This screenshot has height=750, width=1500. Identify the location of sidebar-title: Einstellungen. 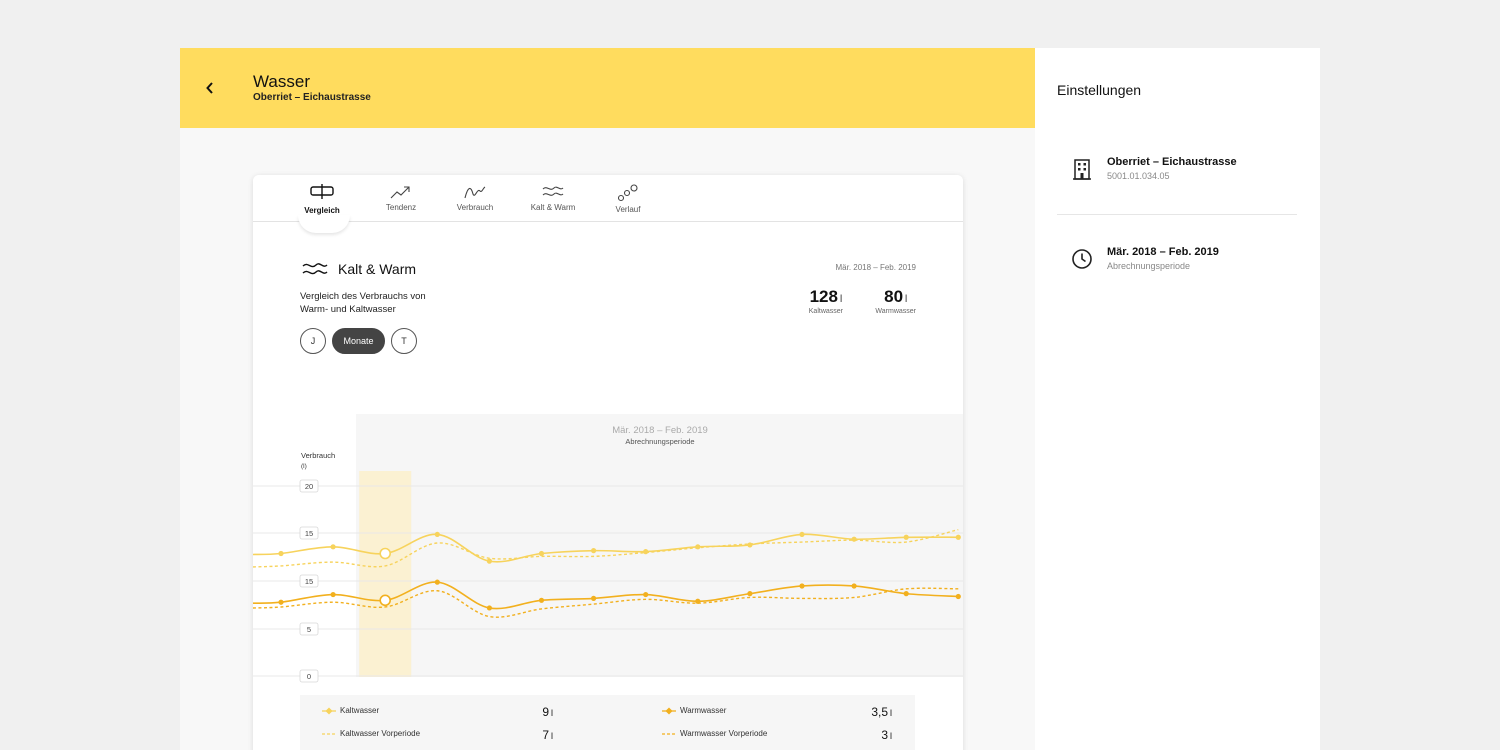
(1099, 90).